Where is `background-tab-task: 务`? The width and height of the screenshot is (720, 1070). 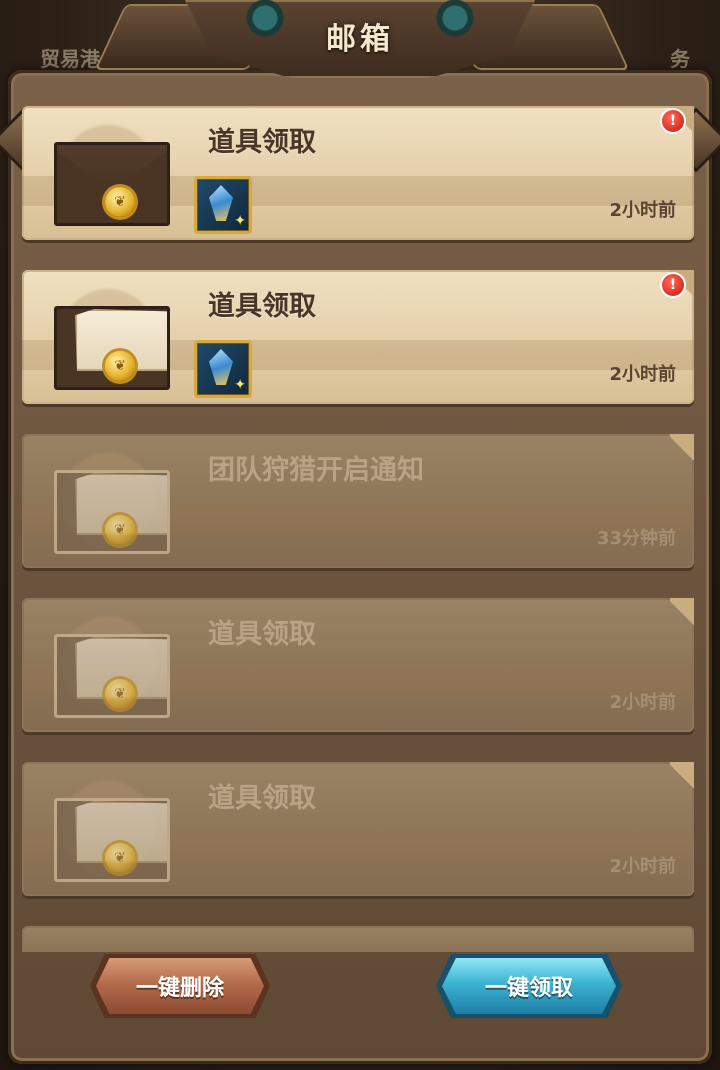
background-tab-task: 务 is located at coordinates (680, 59).